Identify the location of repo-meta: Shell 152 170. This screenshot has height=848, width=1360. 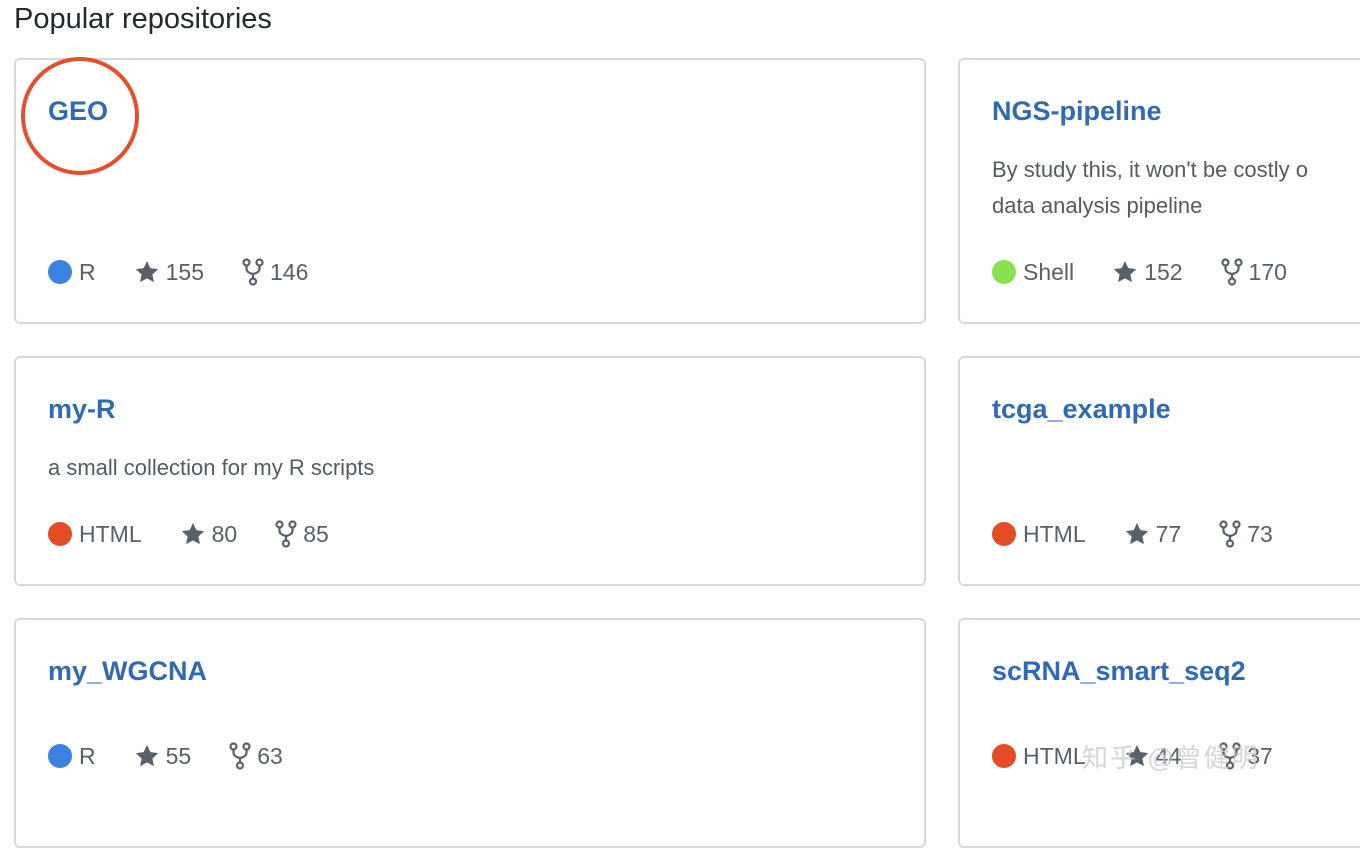
(1139, 272).